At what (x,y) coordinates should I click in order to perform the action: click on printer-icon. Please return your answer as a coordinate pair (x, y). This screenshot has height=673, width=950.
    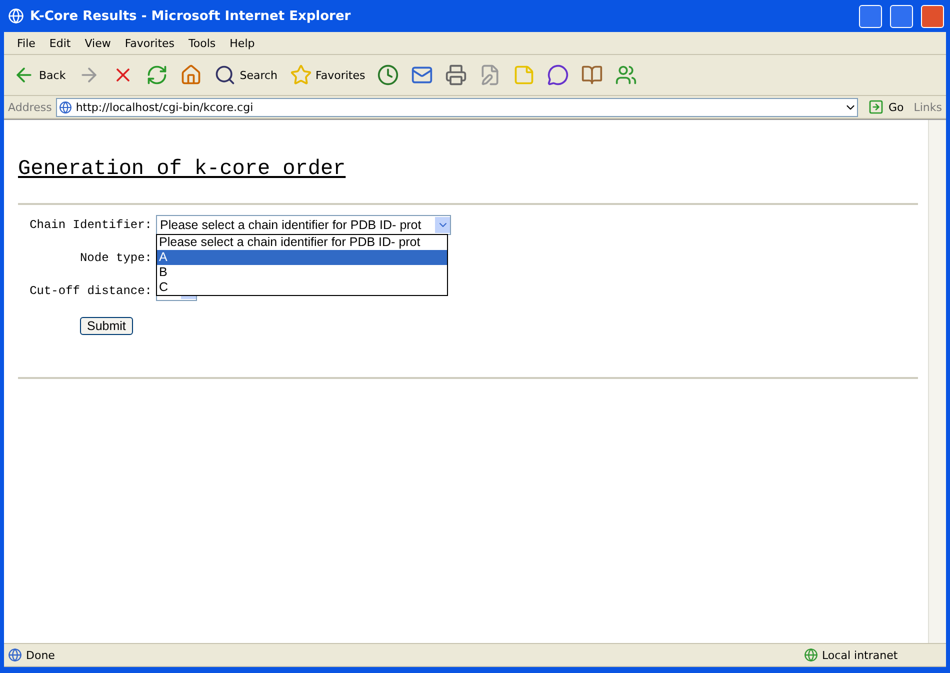
    Looking at the image, I should click on (456, 75).